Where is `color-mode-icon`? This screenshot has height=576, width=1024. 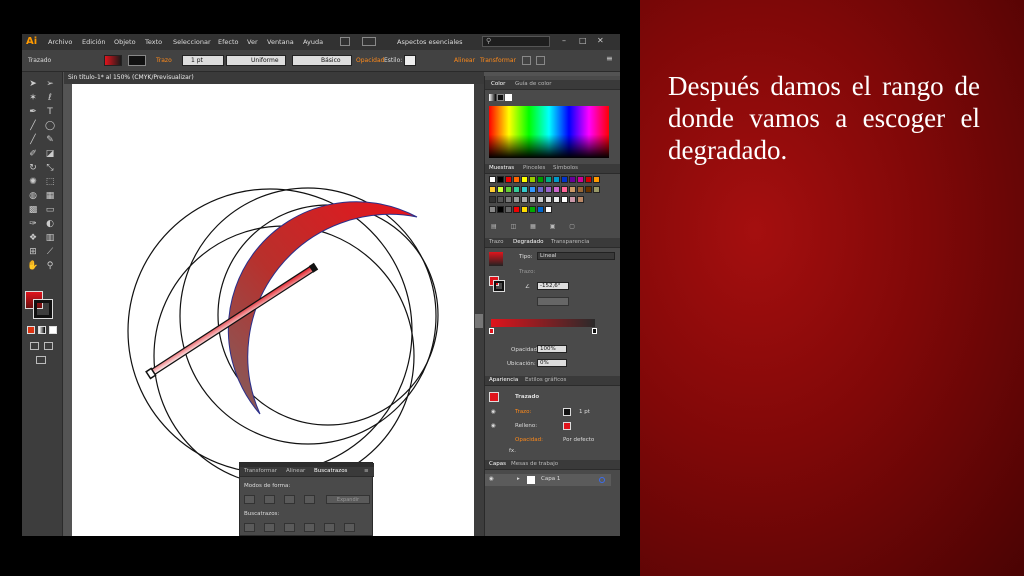
color-mode-icon is located at coordinates (31, 330).